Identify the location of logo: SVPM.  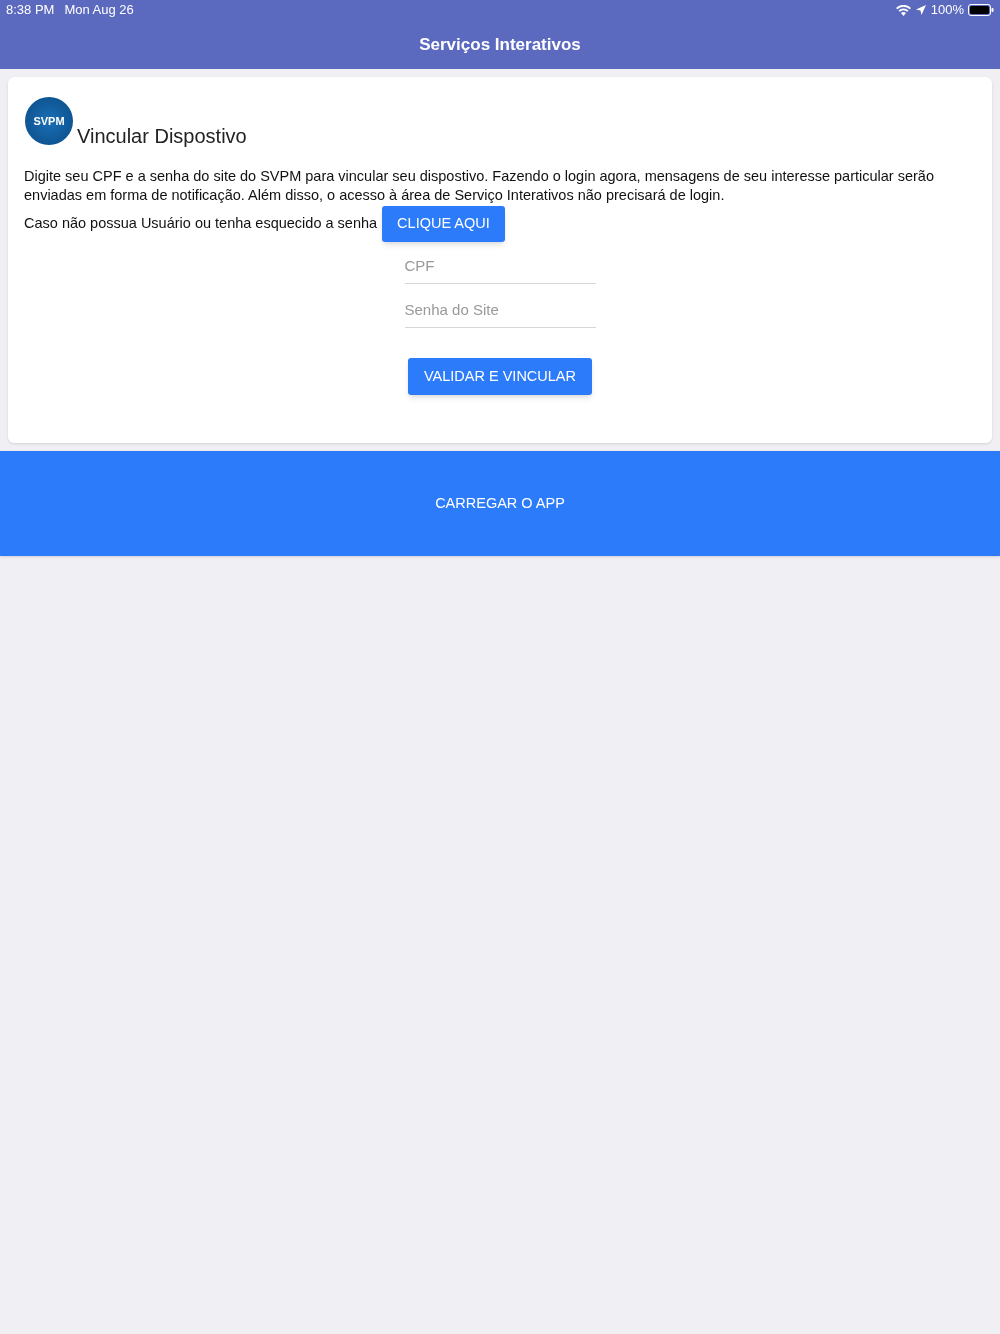
(49, 121).